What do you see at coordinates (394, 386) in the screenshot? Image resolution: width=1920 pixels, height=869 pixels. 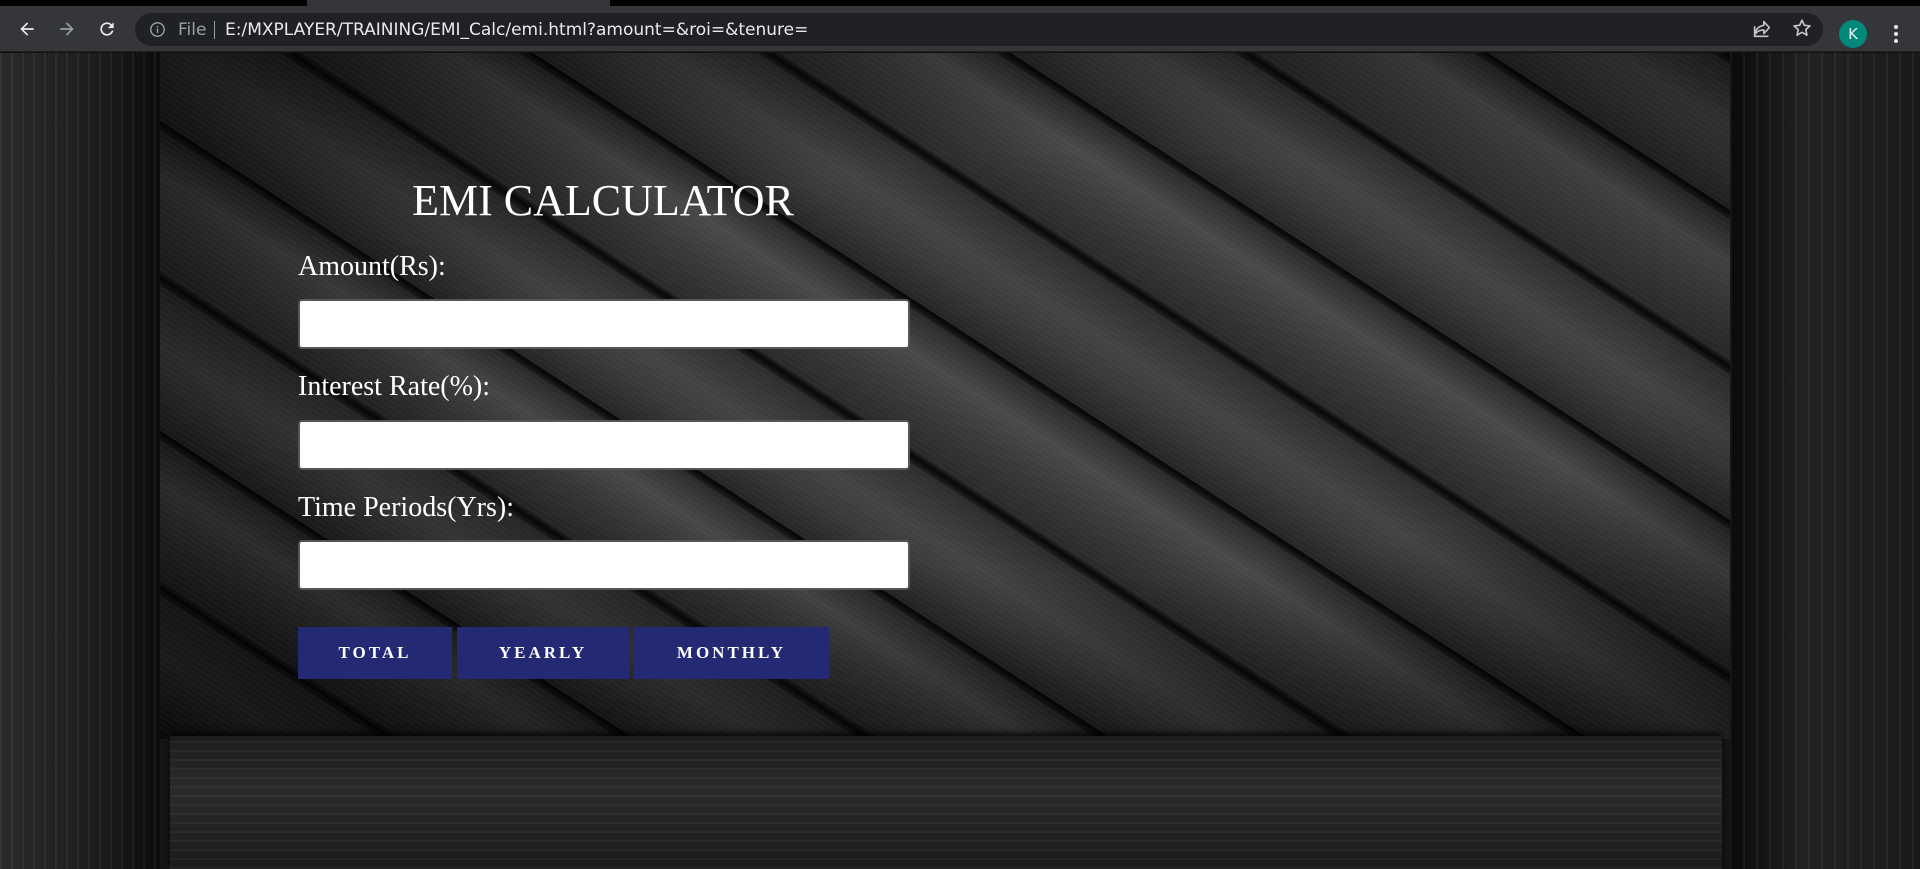 I see `interest-rate-label: Interest Rate(%):` at bounding box center [394, 386].